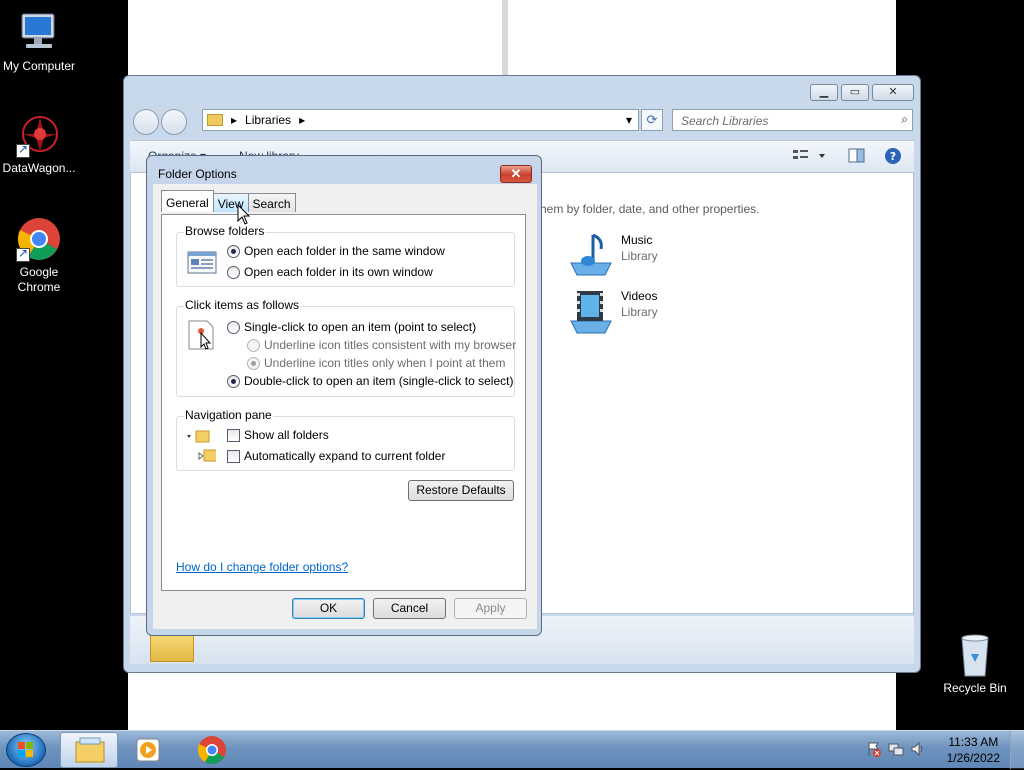 The image size is (1024, 770). What do you see at coordinates (215, 120) in the screenshot?
I see `libraries-folder-icon` at bounding box center [215, 120].